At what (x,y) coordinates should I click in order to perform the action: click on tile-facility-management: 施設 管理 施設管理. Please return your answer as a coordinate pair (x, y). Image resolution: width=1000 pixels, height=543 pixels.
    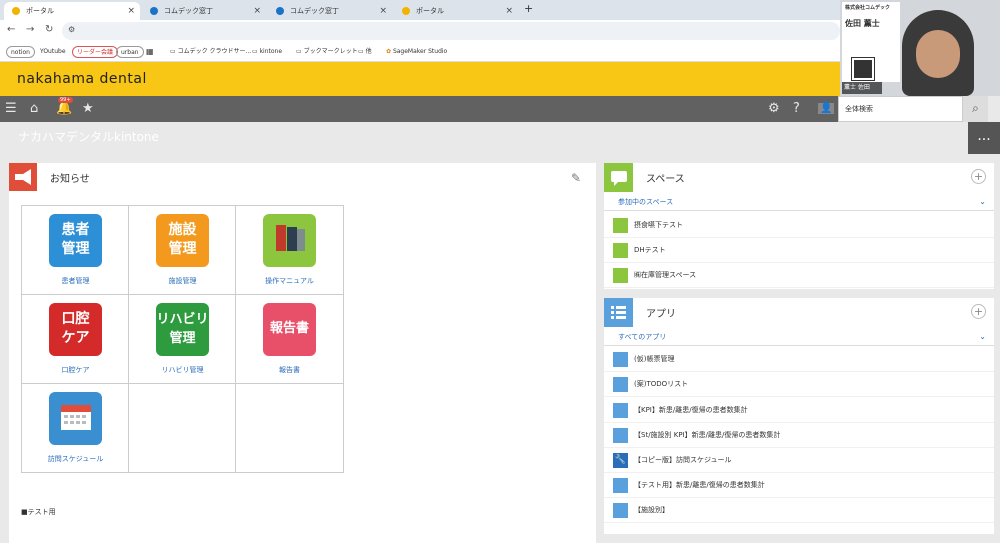
    Looking at the image, I should click on (182, 250).